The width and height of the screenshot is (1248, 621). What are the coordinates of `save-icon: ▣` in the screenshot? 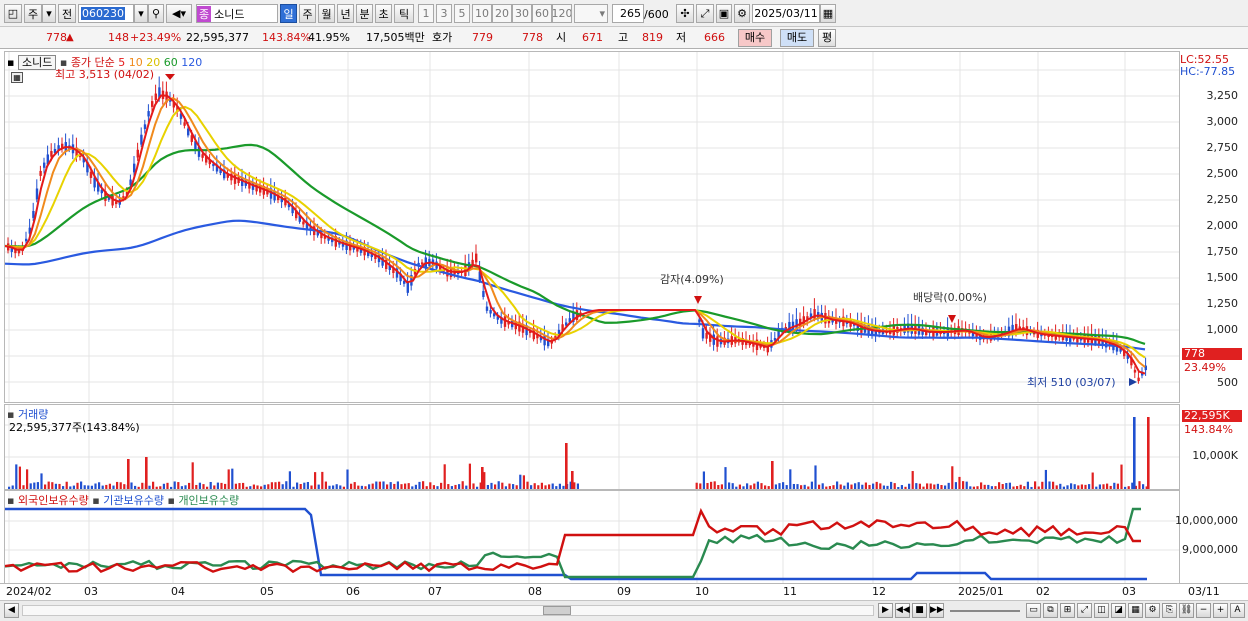 It's located at (724, 13).